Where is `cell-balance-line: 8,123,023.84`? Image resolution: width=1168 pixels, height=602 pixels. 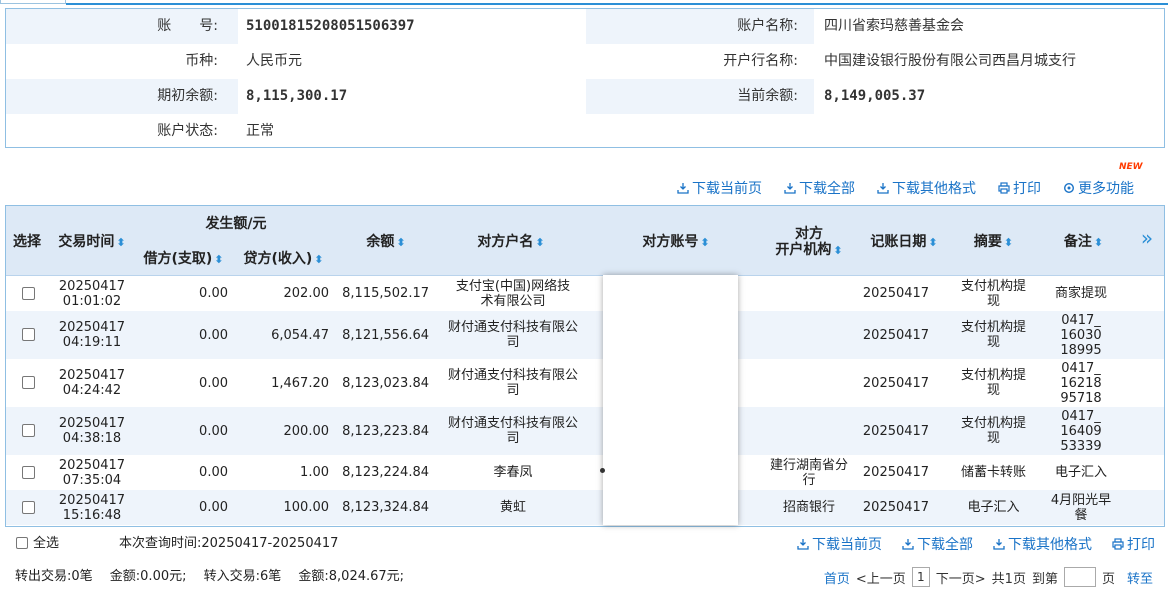
cell-balance-line: 8,123,023.84 is located at coordinates (385, 383).